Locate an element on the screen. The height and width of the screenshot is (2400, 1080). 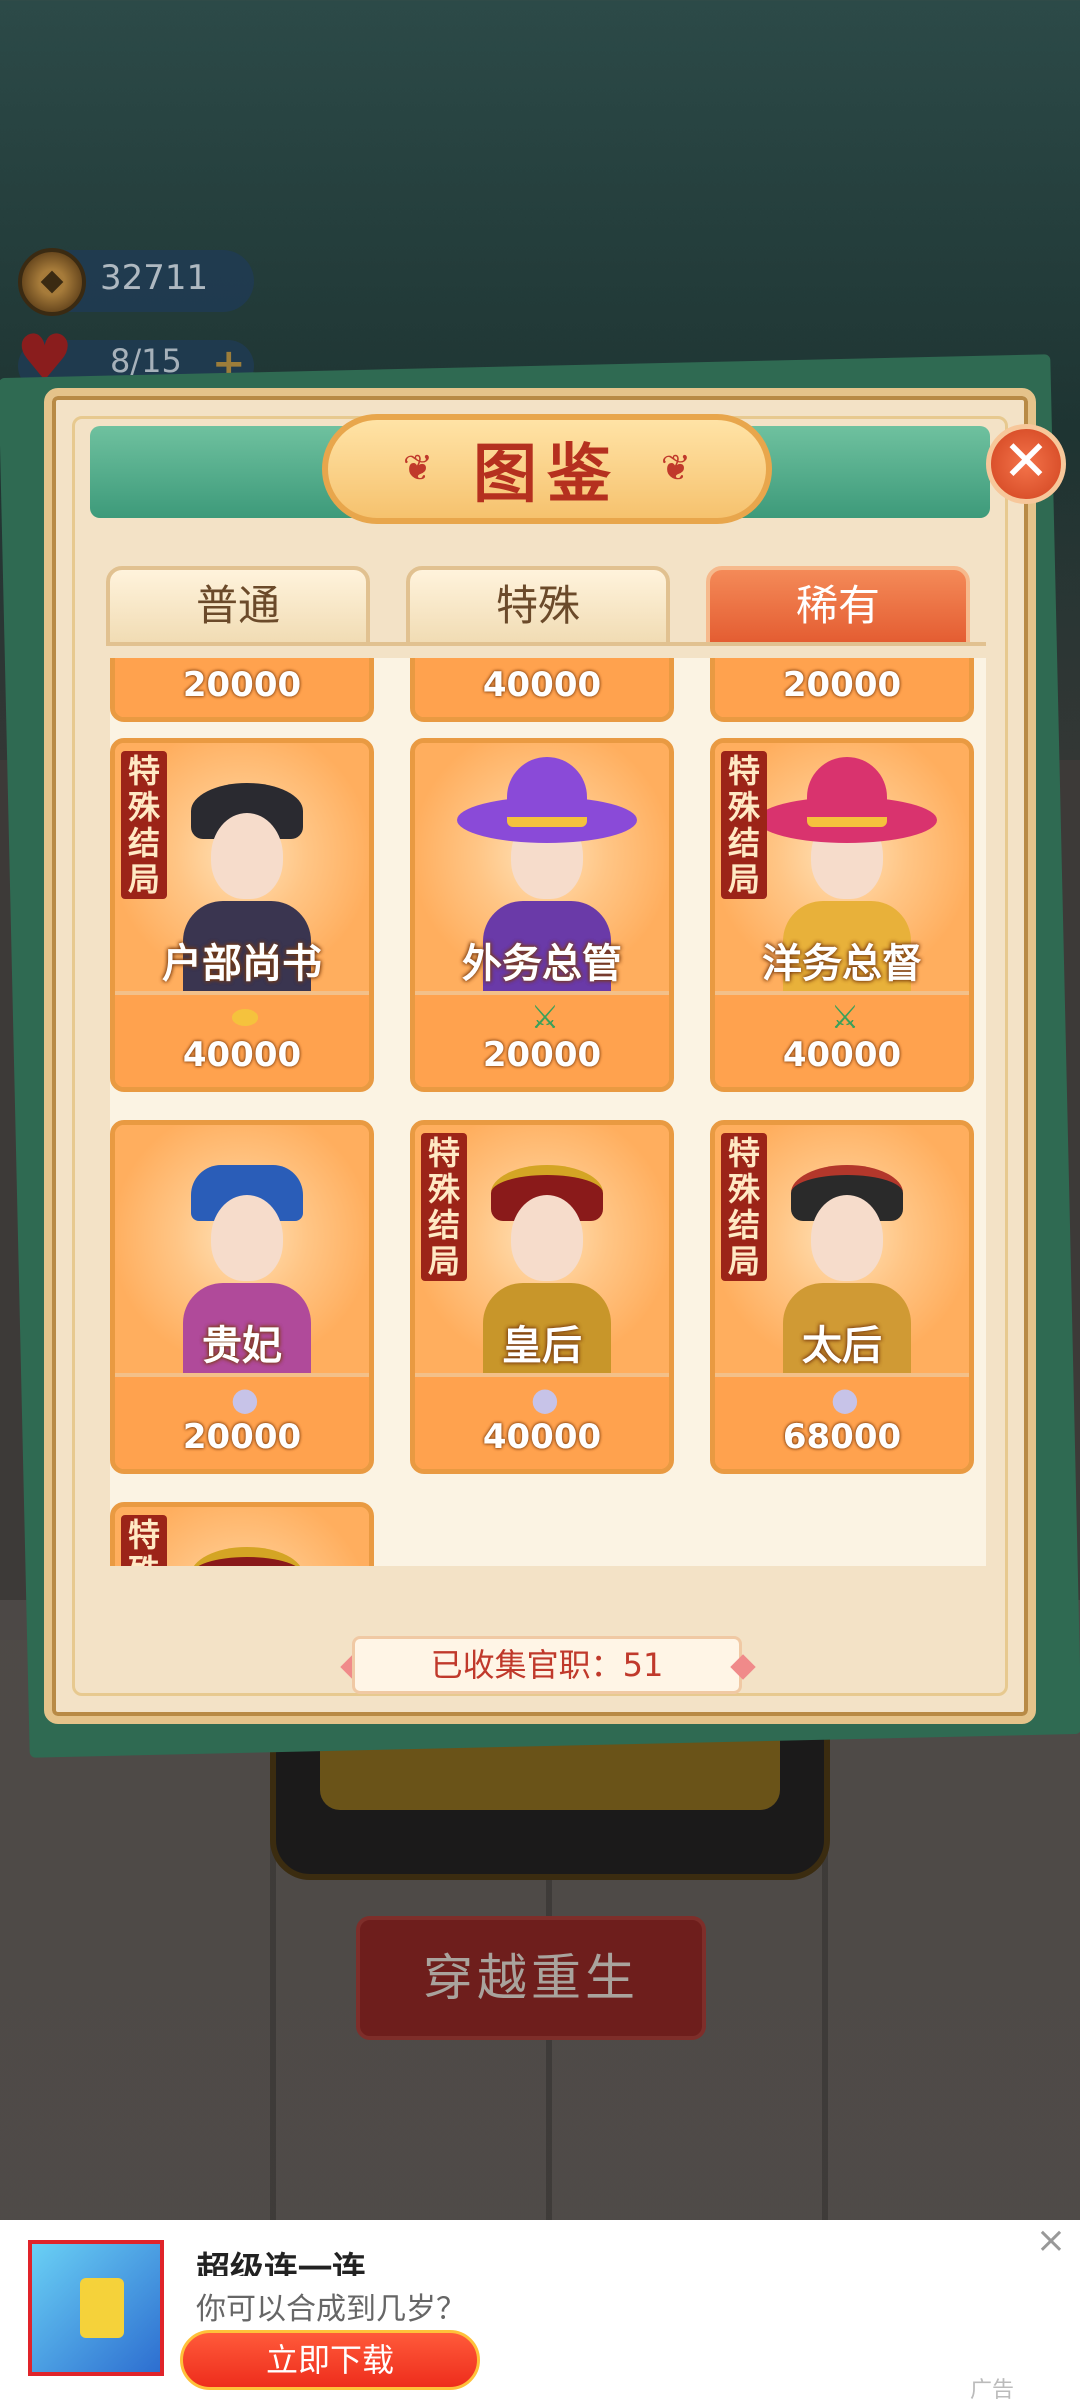
card-cost: 68000 is located at coordinates (842, 1437).